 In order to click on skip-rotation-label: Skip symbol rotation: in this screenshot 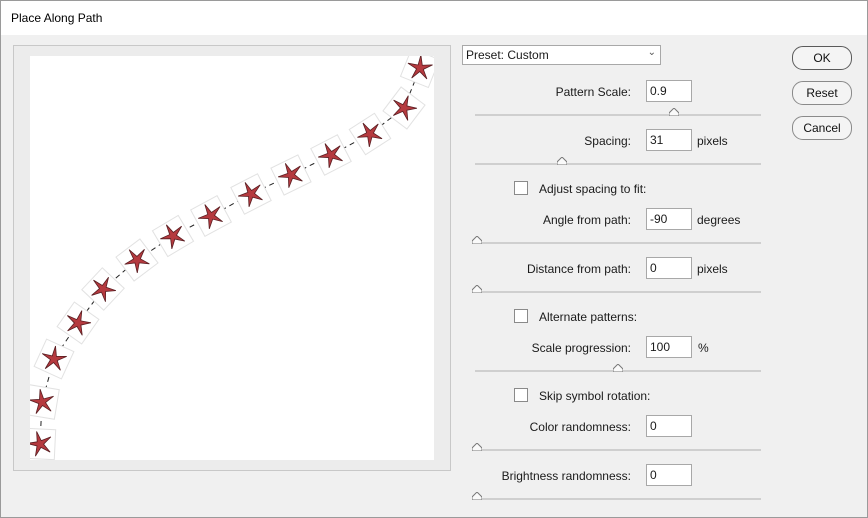, I will do `click(595, 396)`.